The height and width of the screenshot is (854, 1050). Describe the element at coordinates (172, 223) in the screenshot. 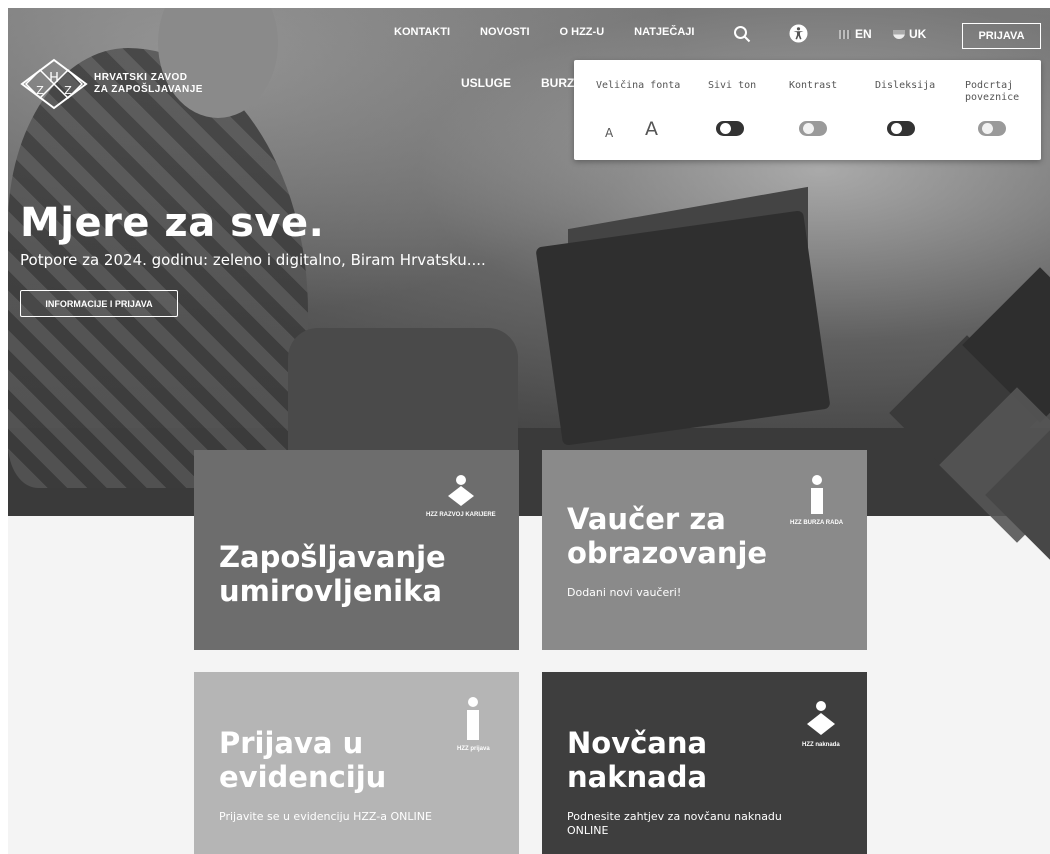

I see `hero-title: Mjere za sve.` at that location.